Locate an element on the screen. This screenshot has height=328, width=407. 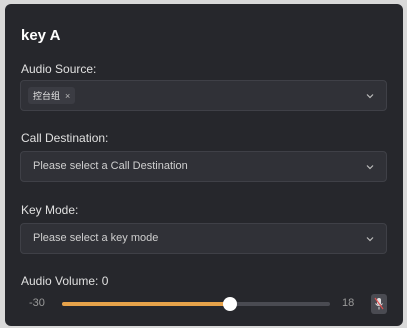
volume-slider is located at coordinates (196, 304).